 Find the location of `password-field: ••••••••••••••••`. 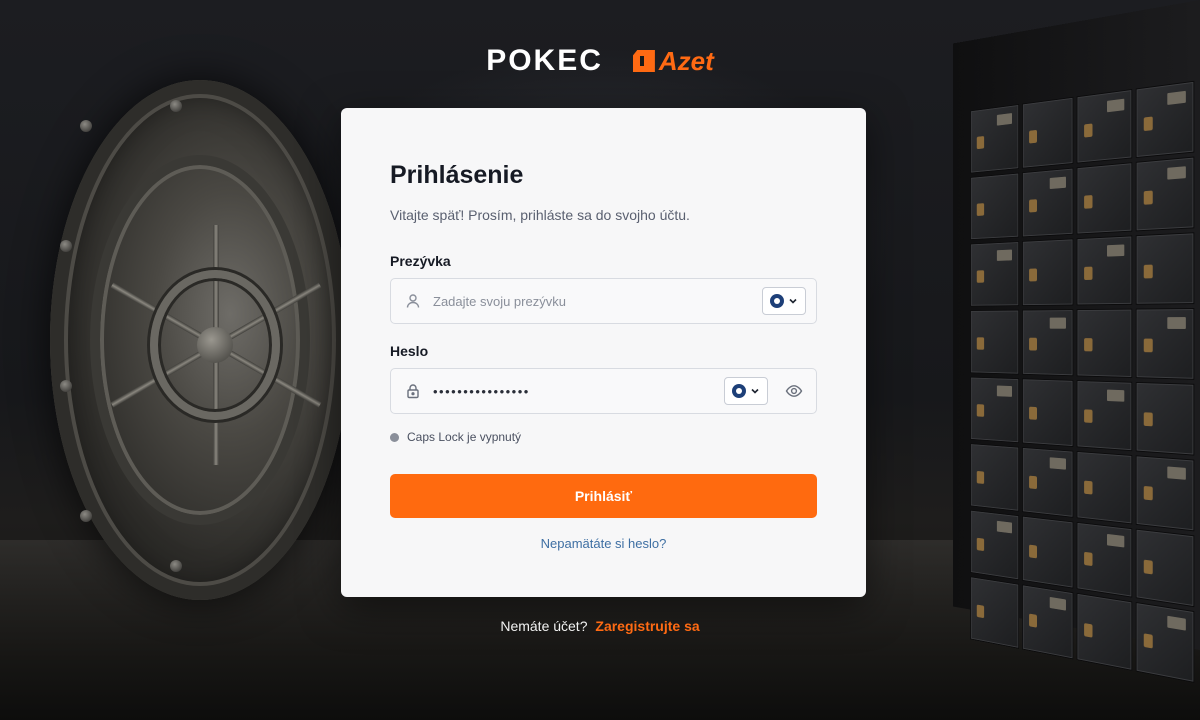

password-field: •••••••••••••••• is located at coordinates (603, 391).